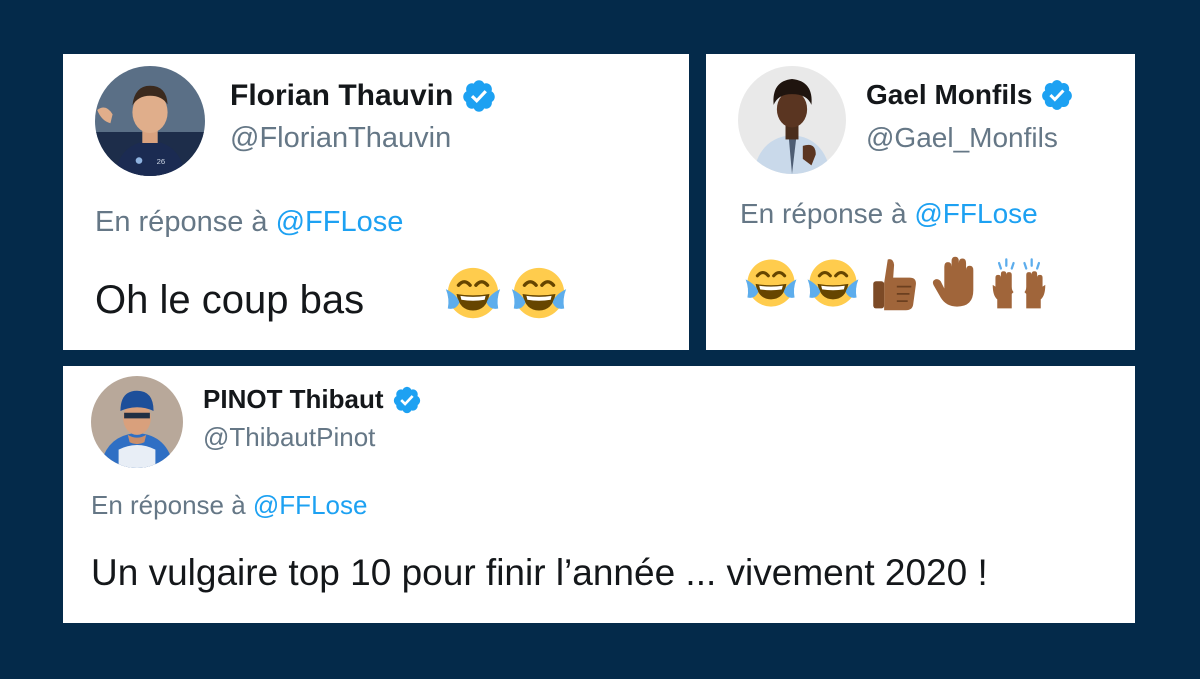 Image resolution: width=1200 pixels, height=679 pixels. I want to click on author-name: PINOT Thibaut, so click(293, 399).